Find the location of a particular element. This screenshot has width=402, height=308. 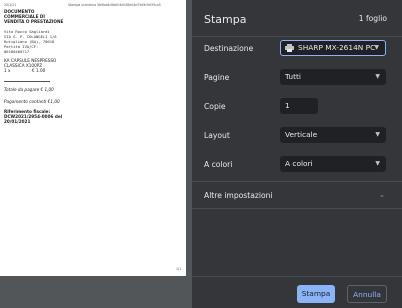

more-settings-label: Altre impostazioni is located at coordinates (238, 195).